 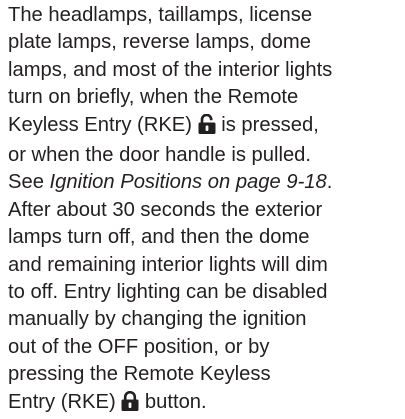 What do you see at coordinates (267, 124) in the screenshot?
I see `text-segment: is pressed,` at bounding box center [267, 124].